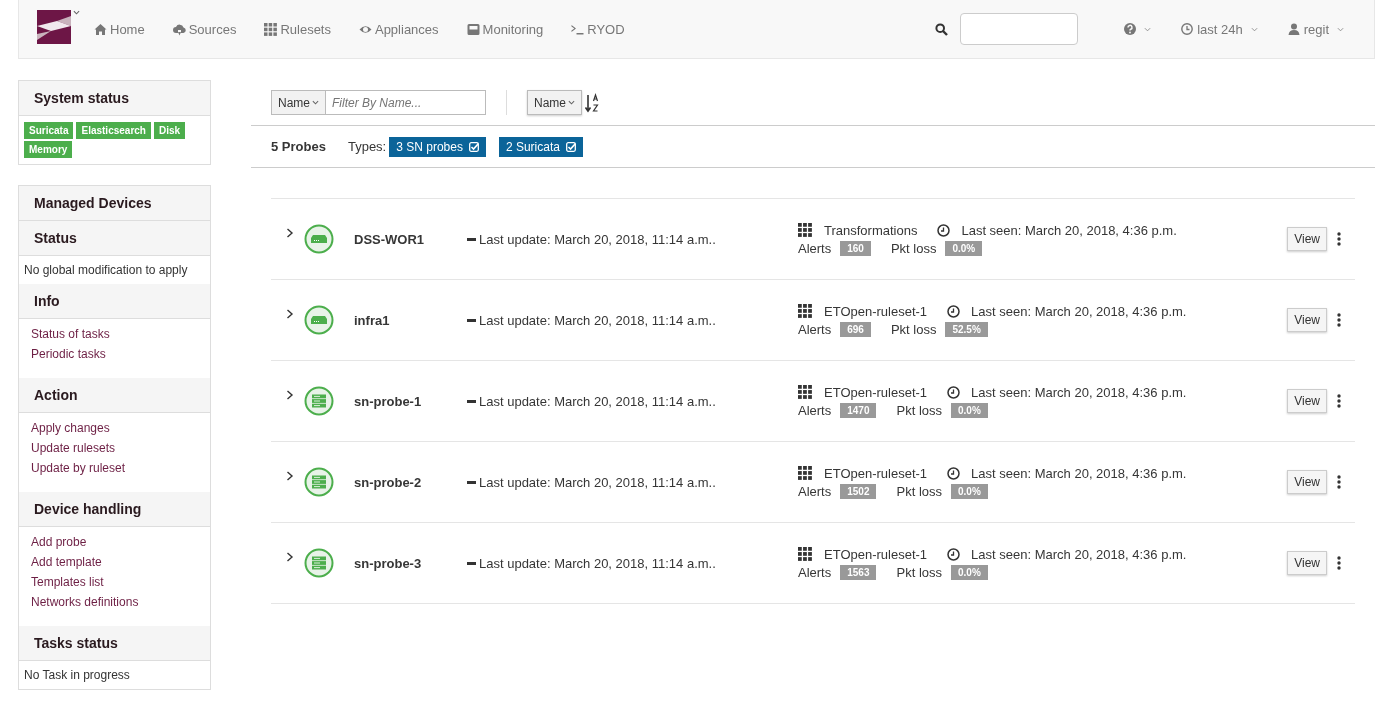 This screenshot has width=1395, height=714. What do you see at coordinates (120, 334) in the screenshot?
I see `sidebar-link: Status of tasks` at bounding box center [120, 334].